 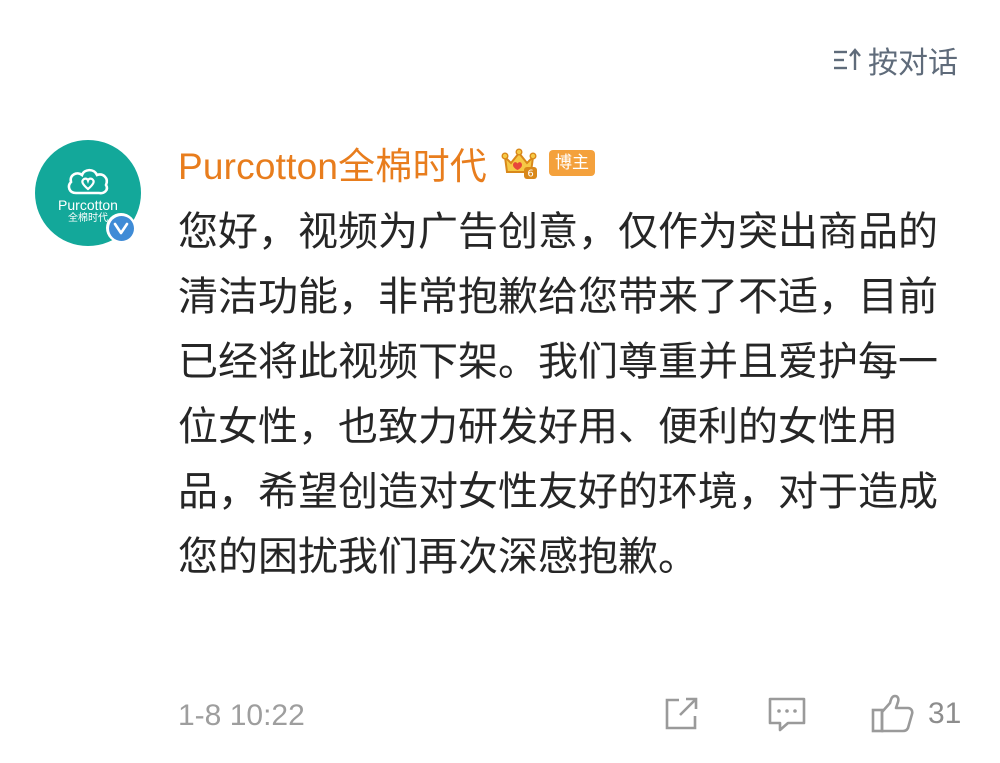 I want to click on reply-button, so click(x=787, y=715).